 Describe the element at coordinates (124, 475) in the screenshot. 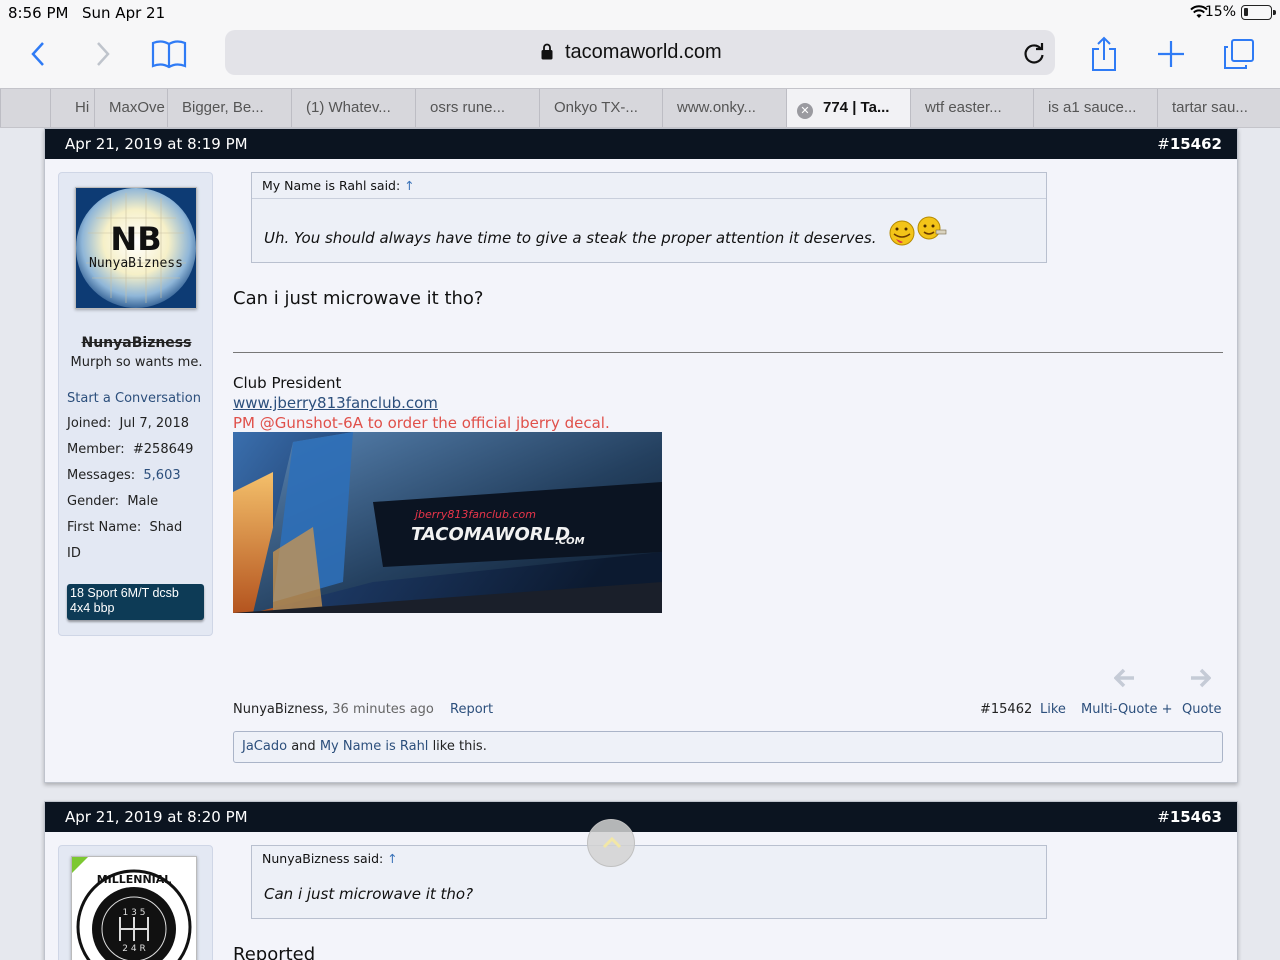

I see `stat-messages: Messages: 5,603` at that location.